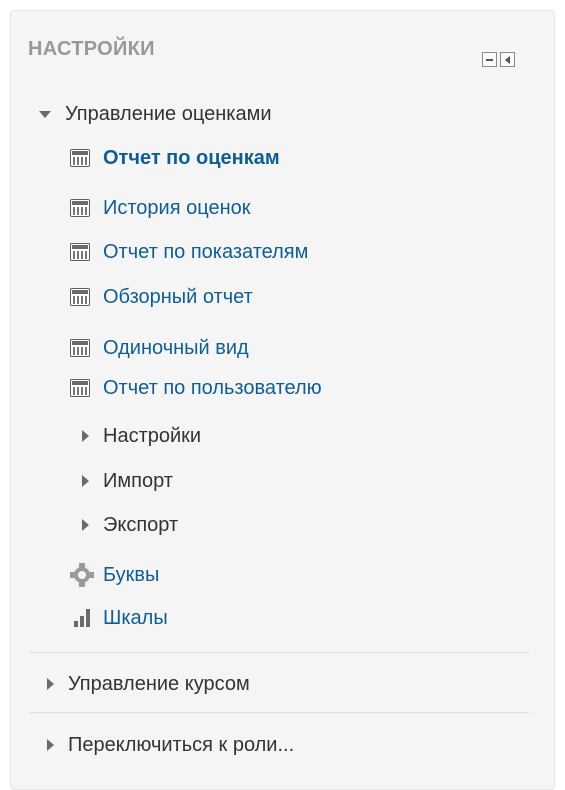 The image size is (565, 790). I want to click on tree-item-export: Экспорт, so click(129, 525).